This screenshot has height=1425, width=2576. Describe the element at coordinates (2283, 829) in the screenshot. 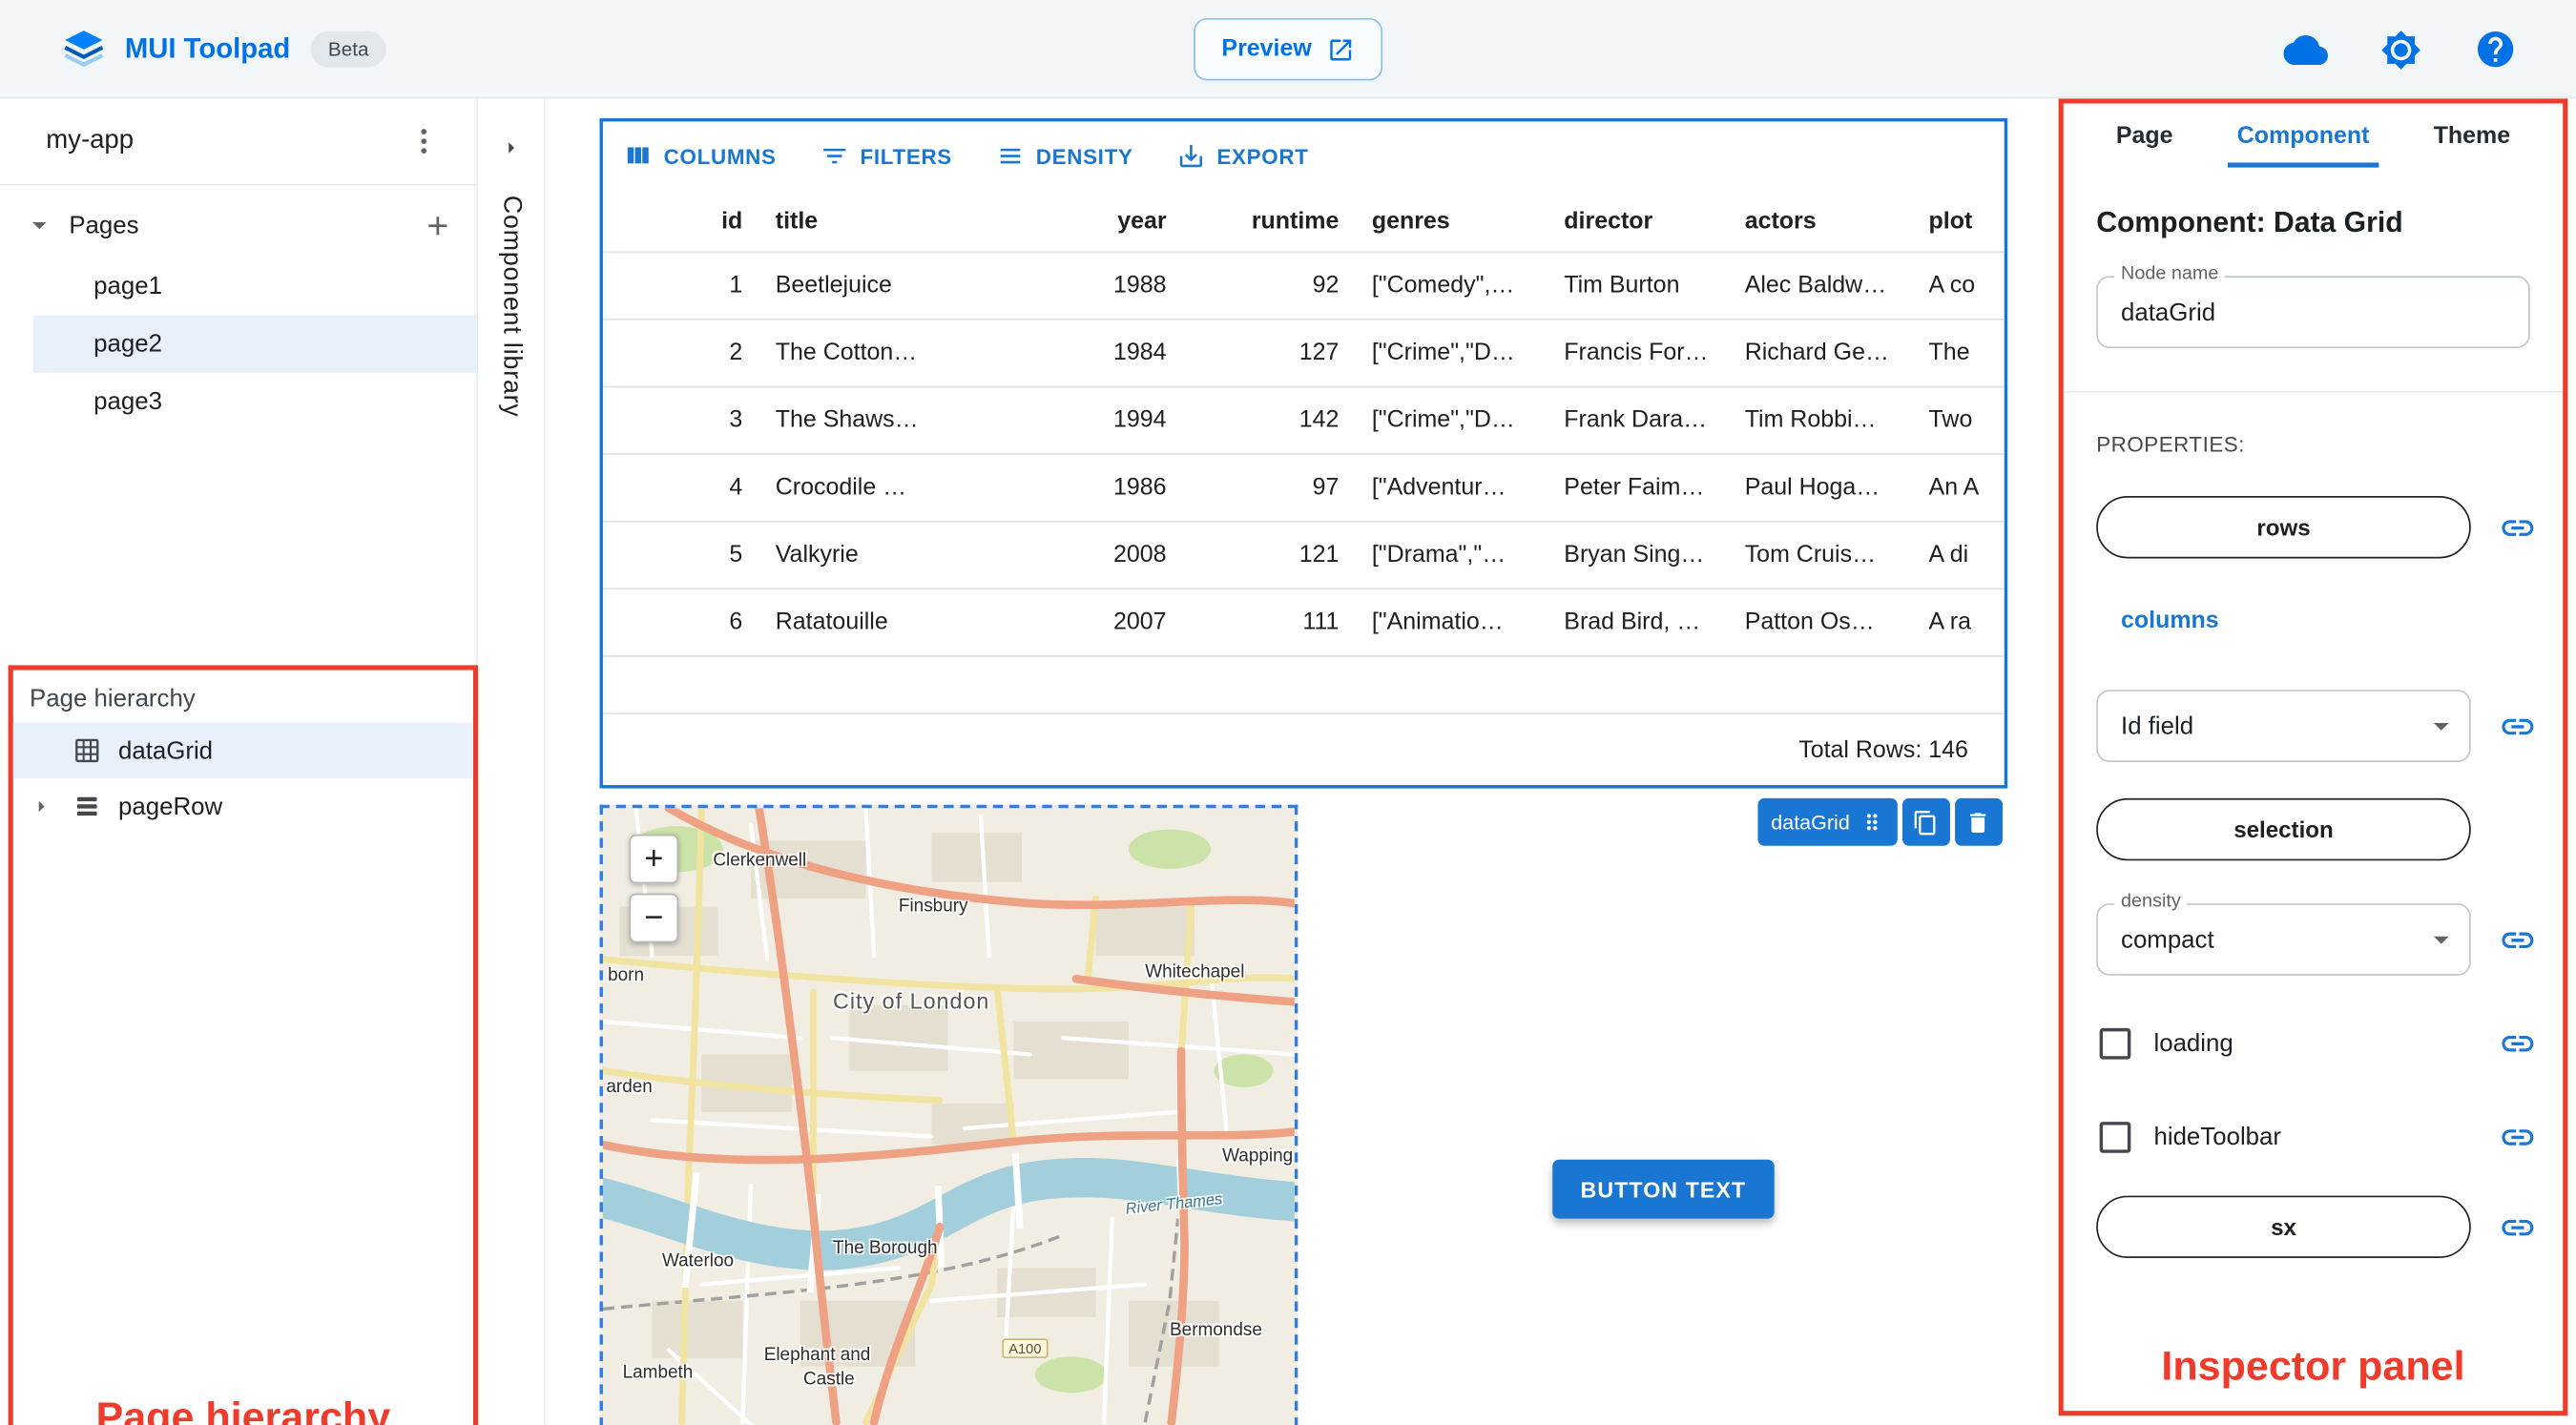

I see `selection-property-button: selection` at that location.